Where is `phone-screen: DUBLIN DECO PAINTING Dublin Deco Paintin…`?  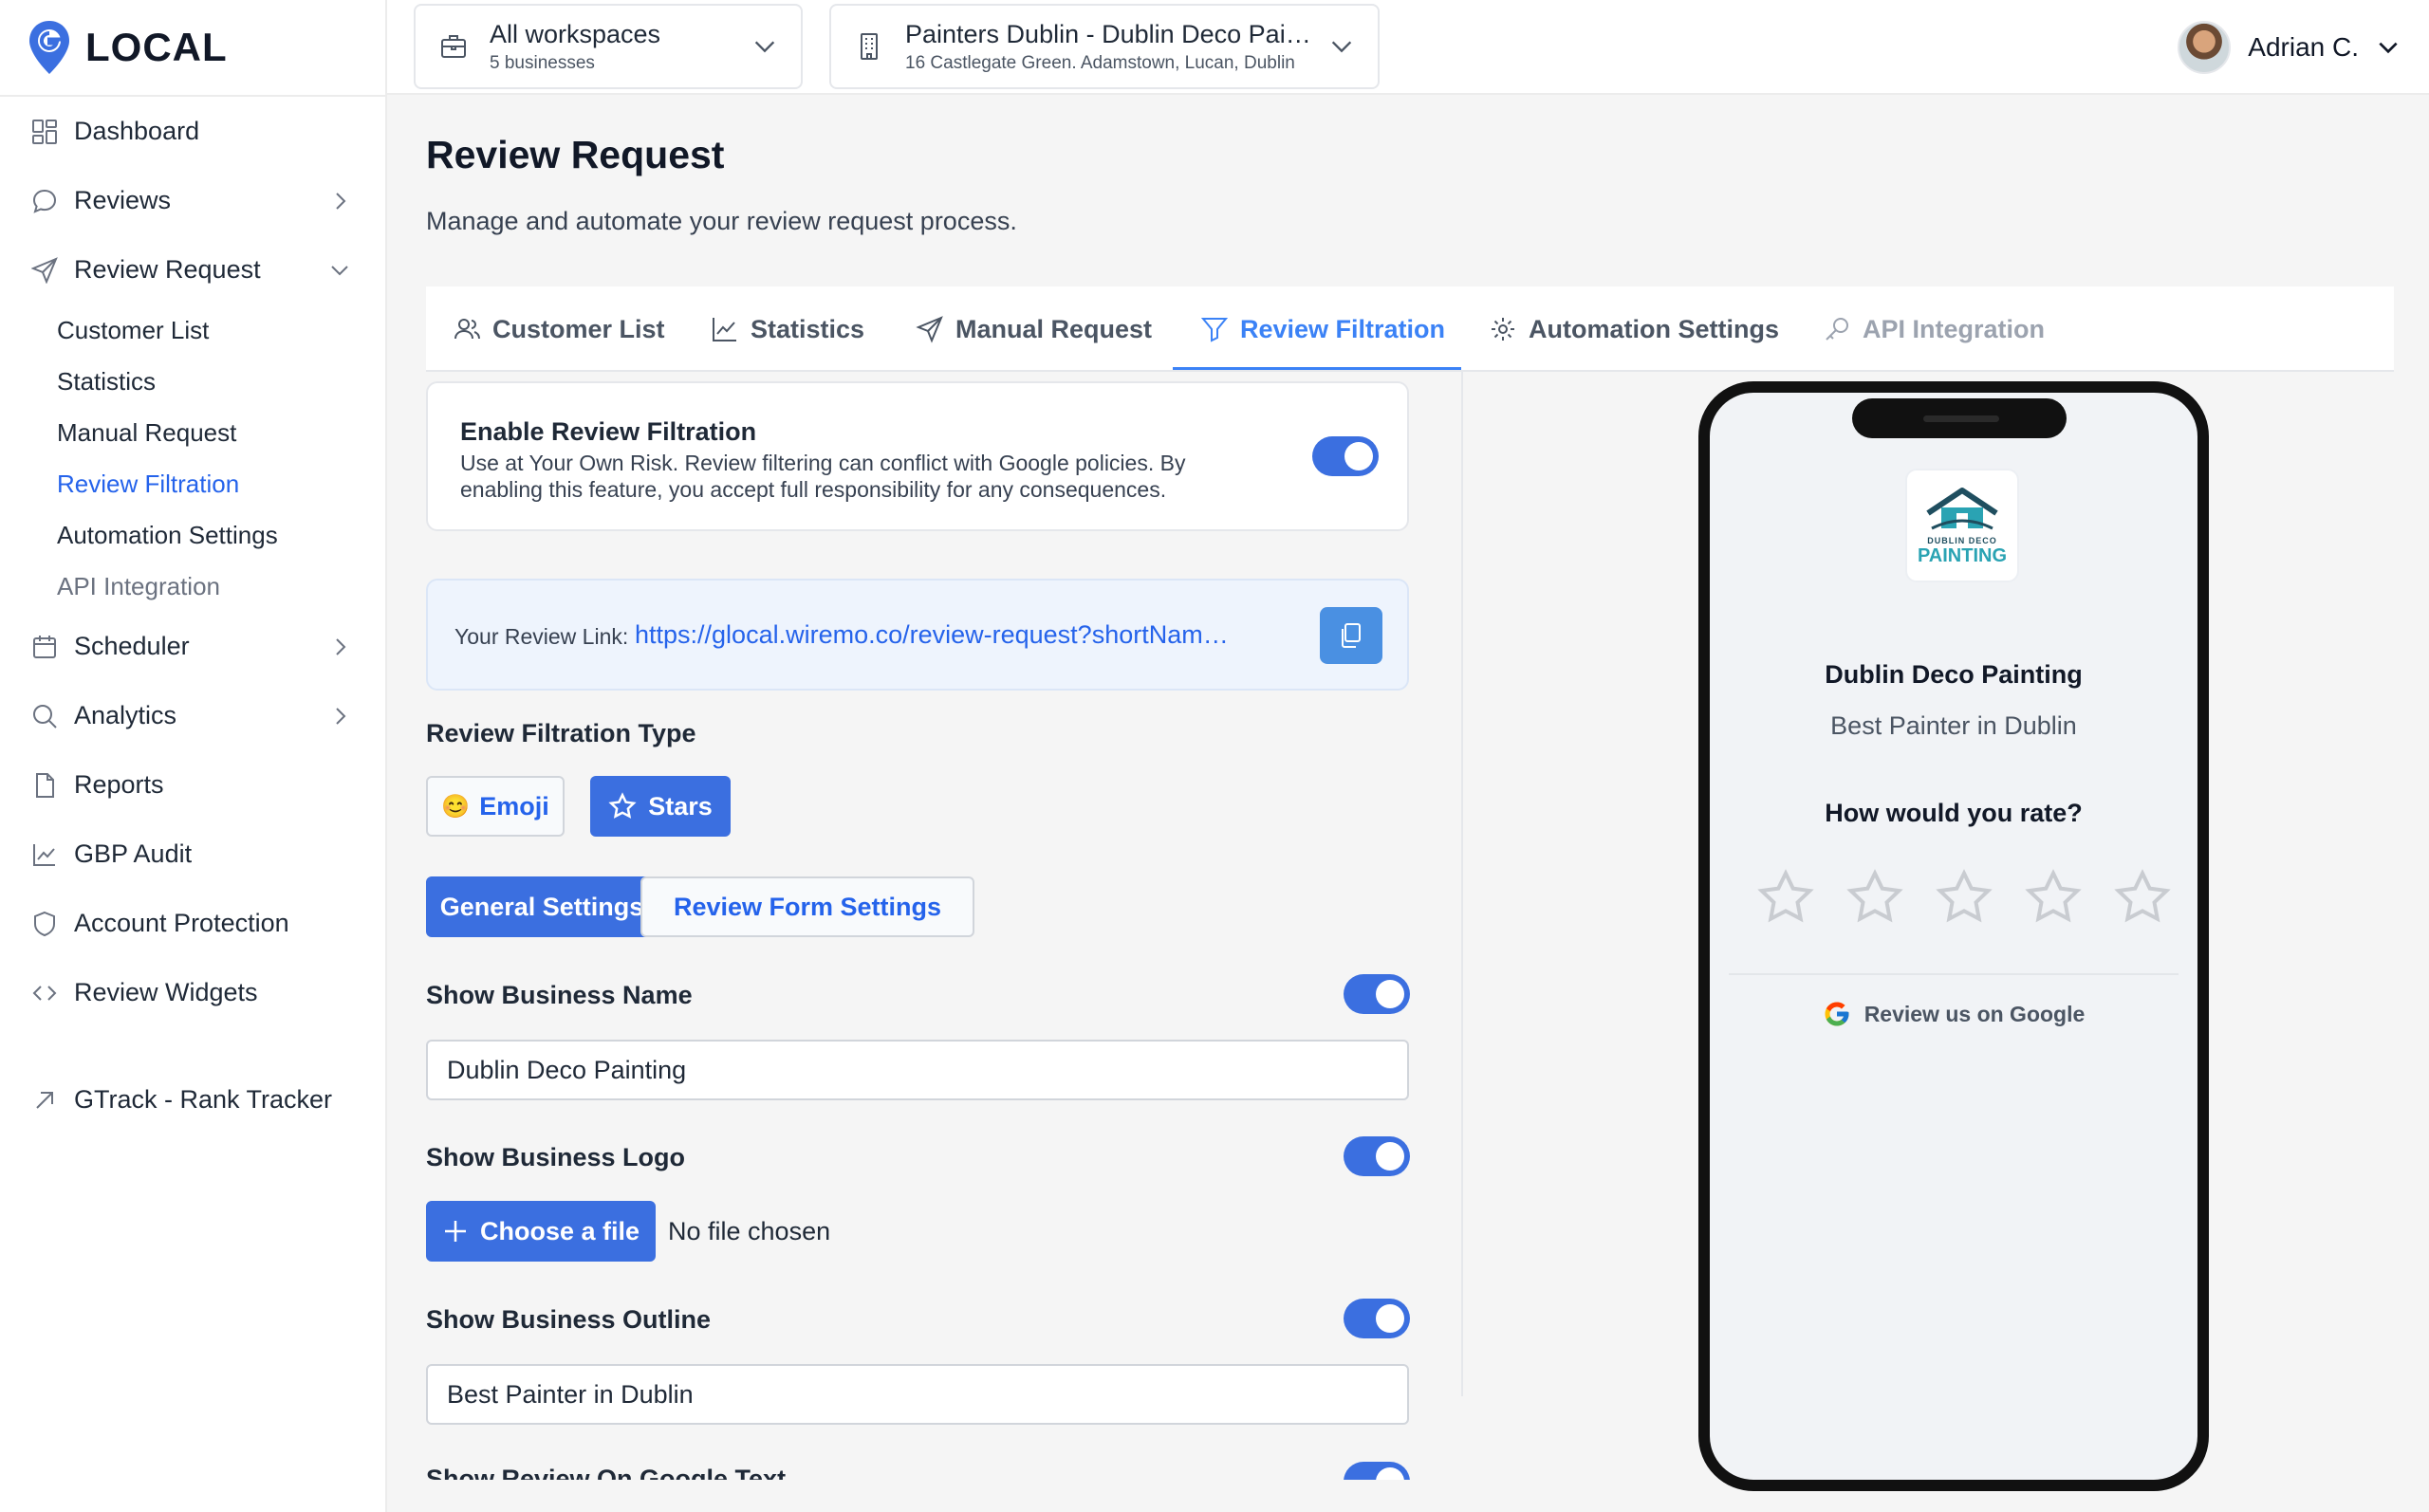
phone-screen: DUBLIN DECO PAINTING Dublin Deco Paintin… is located at coordinates (1953, 936).